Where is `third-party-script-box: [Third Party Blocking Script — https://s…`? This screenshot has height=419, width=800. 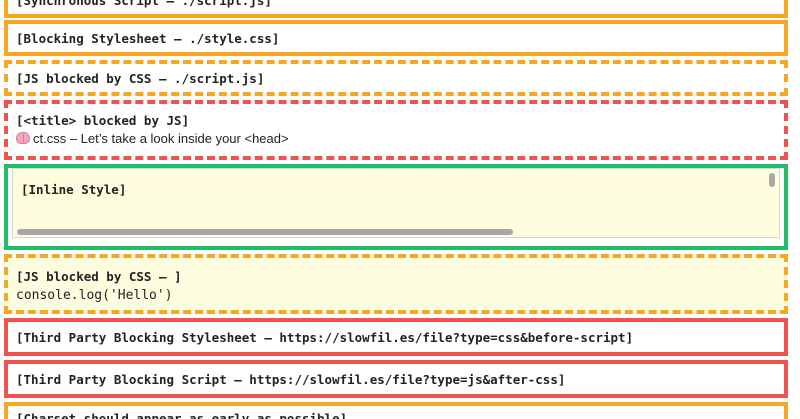 third-party-script-box: [Third Party Blocking Script — https://s… is located at coordinates (396, 379).